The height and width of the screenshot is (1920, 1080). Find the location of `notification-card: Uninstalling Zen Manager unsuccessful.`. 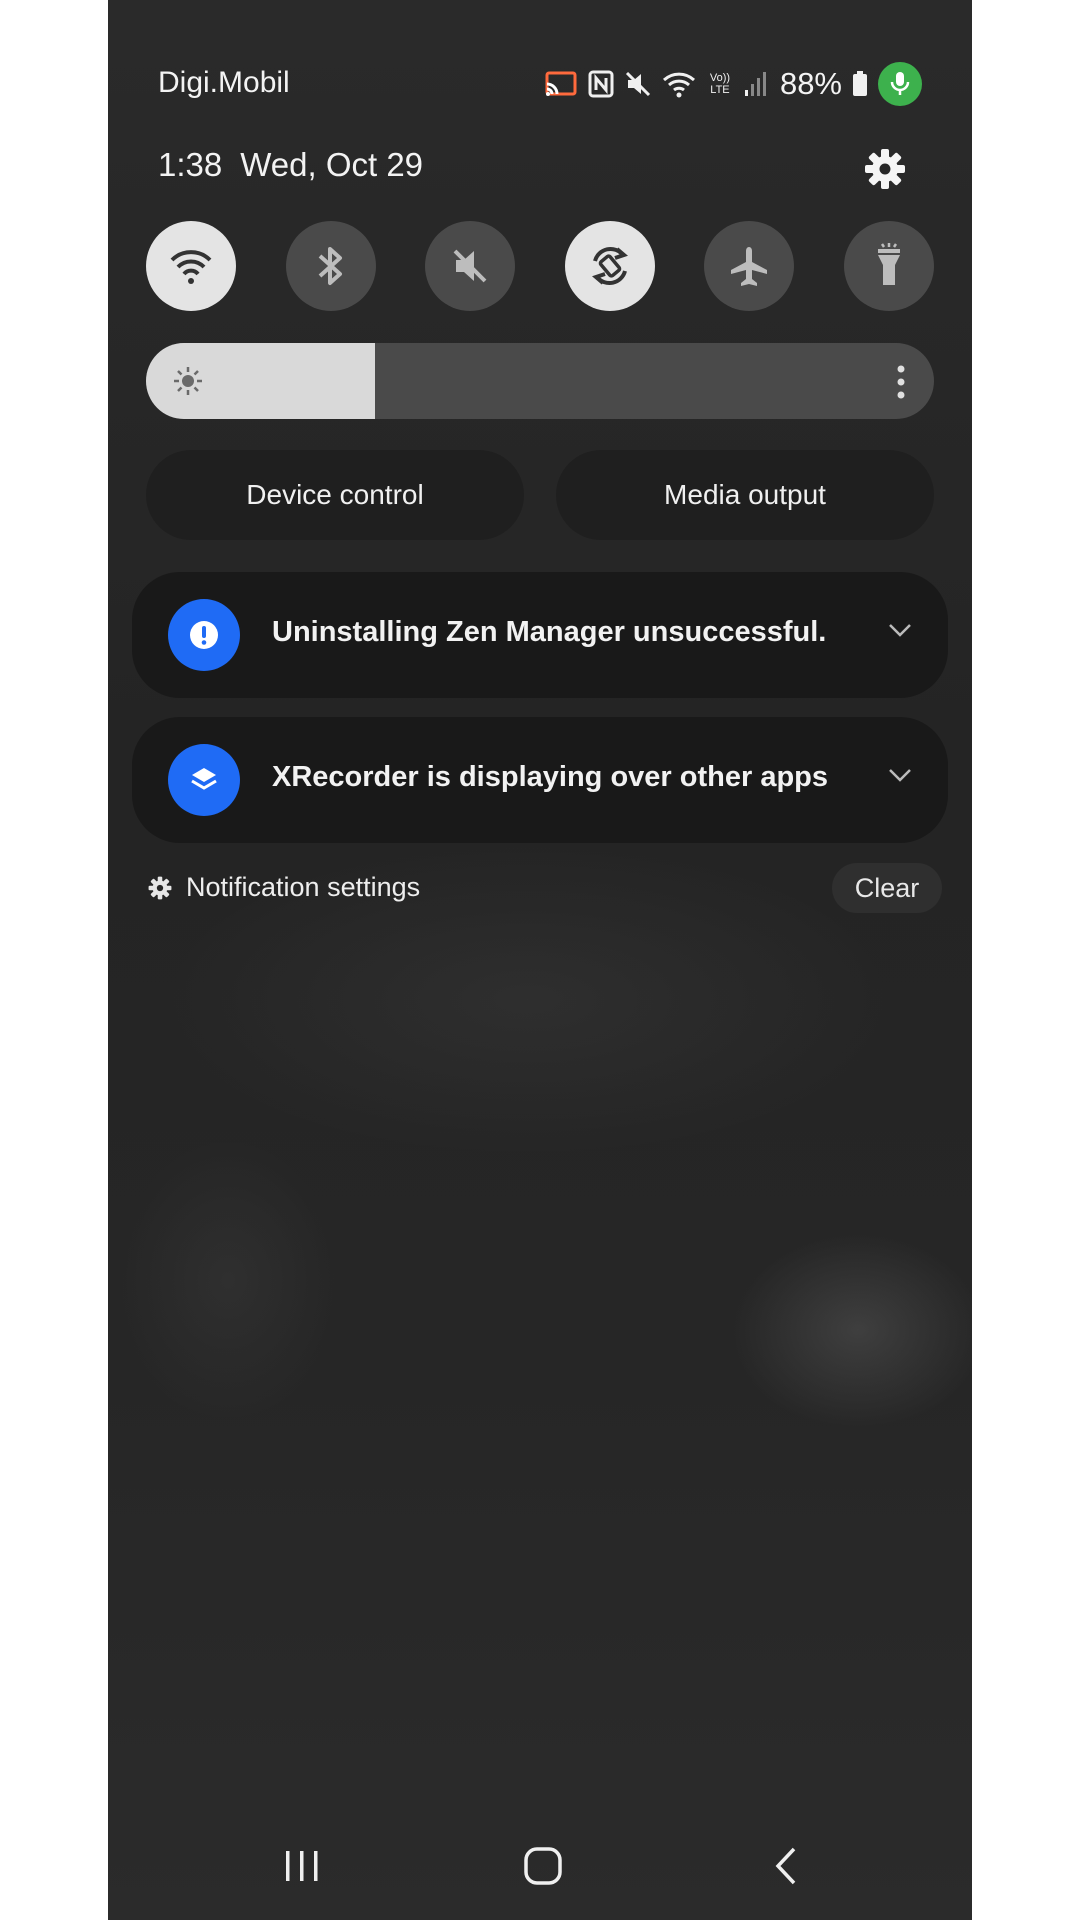

notification-card: Uninstalling Zen Manager unsuccessful. is located at coordinates (540, 635).